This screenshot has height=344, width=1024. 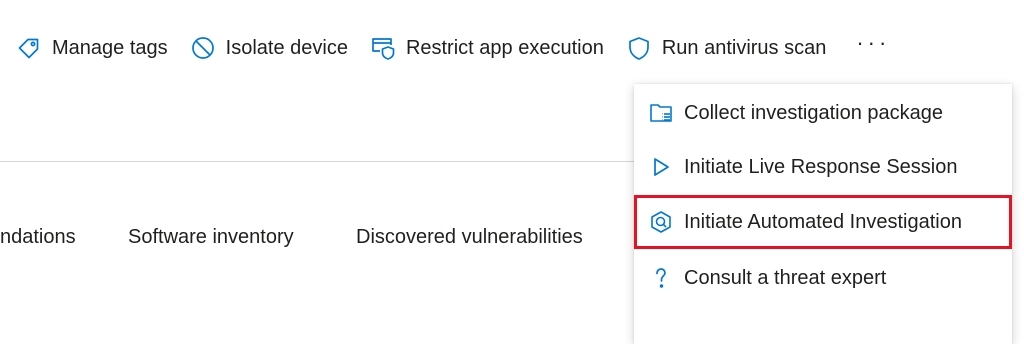 What do you see at coordinates (744, 47) in the screenshot?
I see `antivirus-label: Run antivirus scan` at bounding box center [744, 47].